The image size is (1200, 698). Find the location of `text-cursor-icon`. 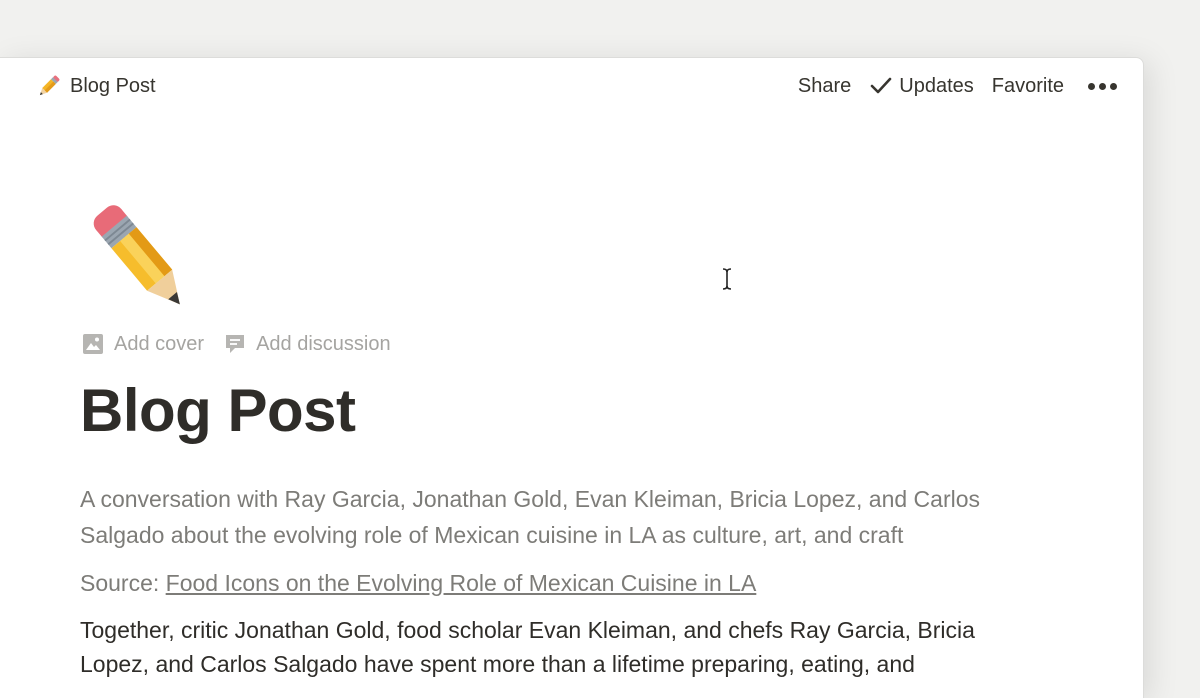

text-cursor-icon is located at coordinates (727, 279).